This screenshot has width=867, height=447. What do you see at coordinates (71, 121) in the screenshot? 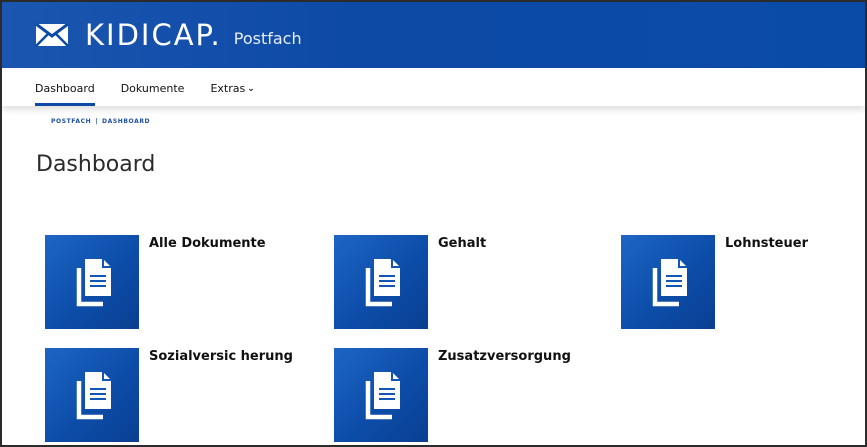
I see `breadcrumb-postfach: POSTFACH` at bounding box center [71, 121].